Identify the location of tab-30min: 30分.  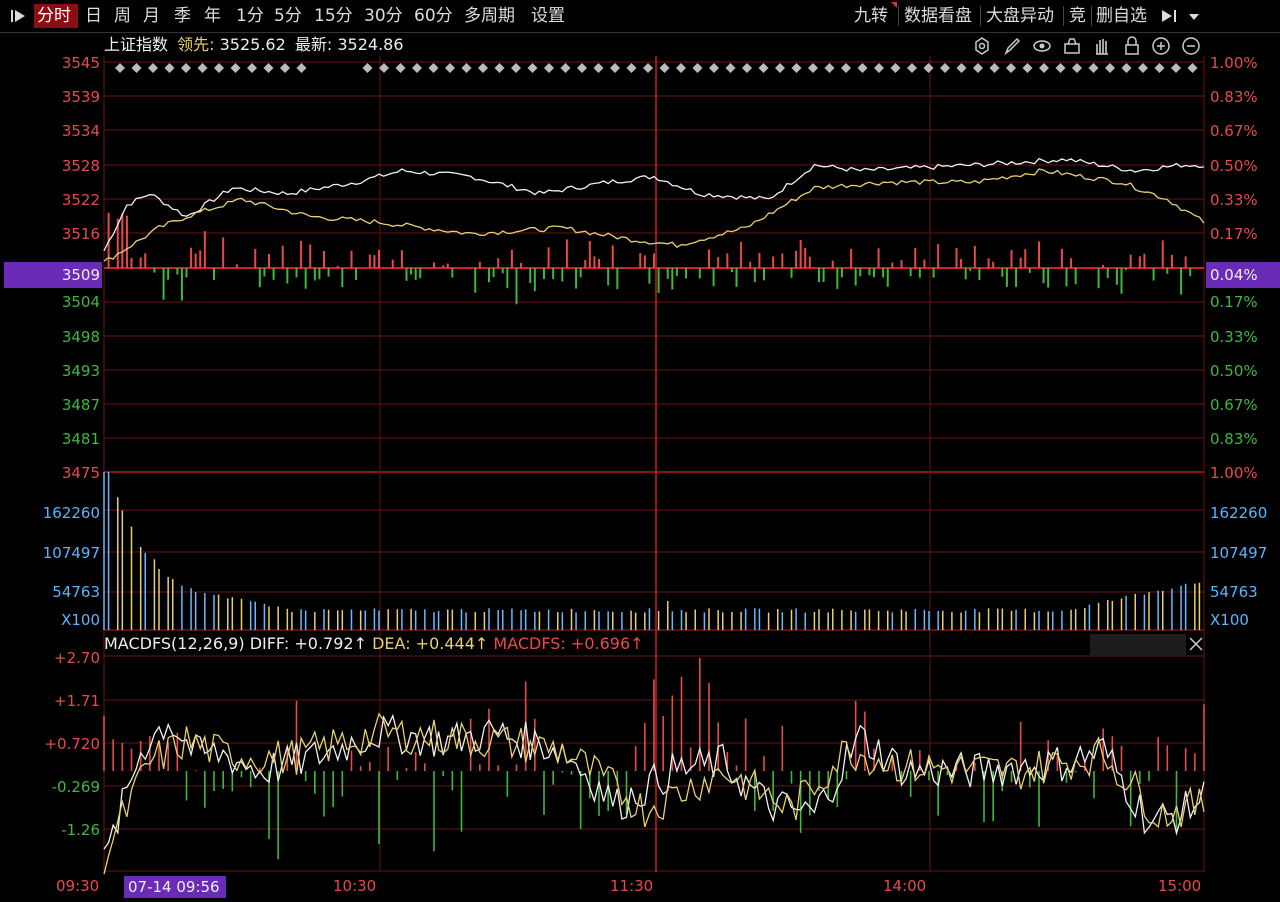
(384, 16).